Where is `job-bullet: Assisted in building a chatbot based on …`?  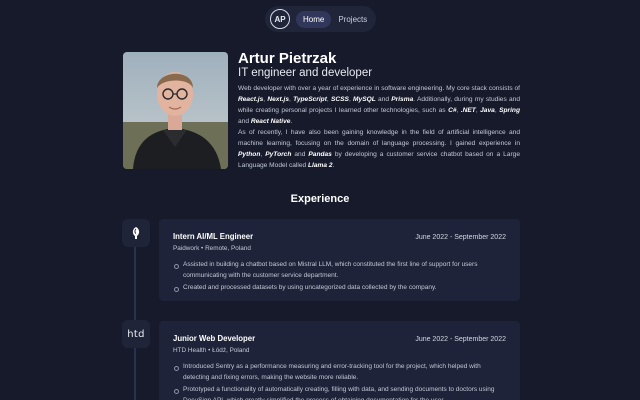
job-bullet: Assisted in building a chatbot based on … is located at coordinates (339, 270).